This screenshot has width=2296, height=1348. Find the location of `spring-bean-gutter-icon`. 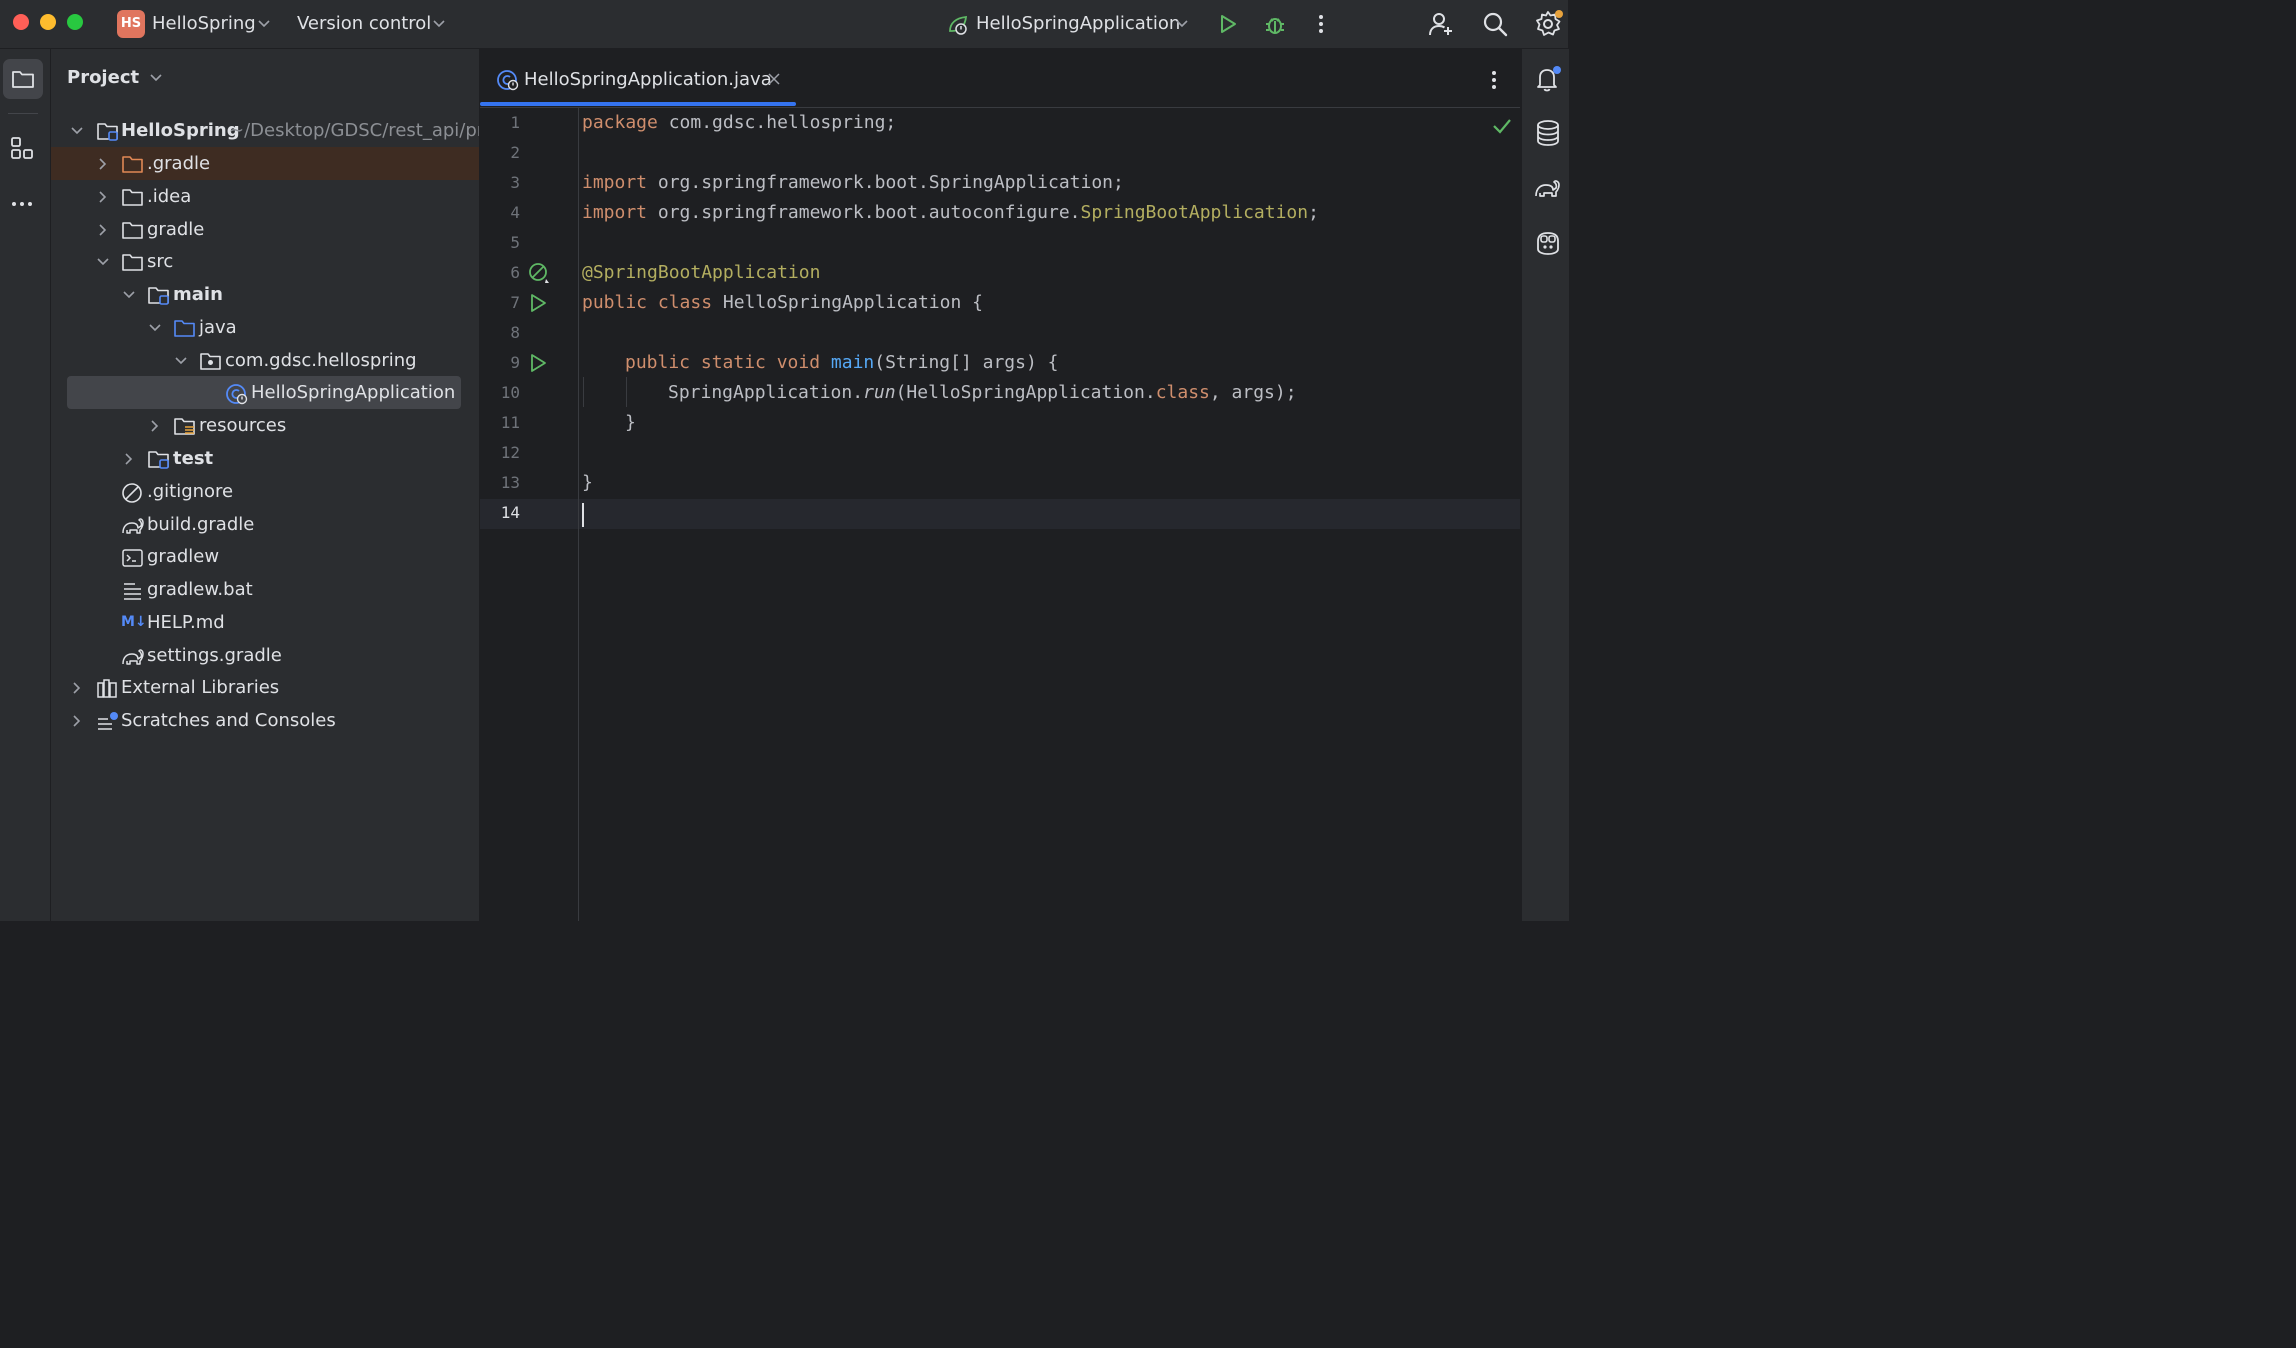

spring-bean-gutter-icon is located at coordinates (539, 273).